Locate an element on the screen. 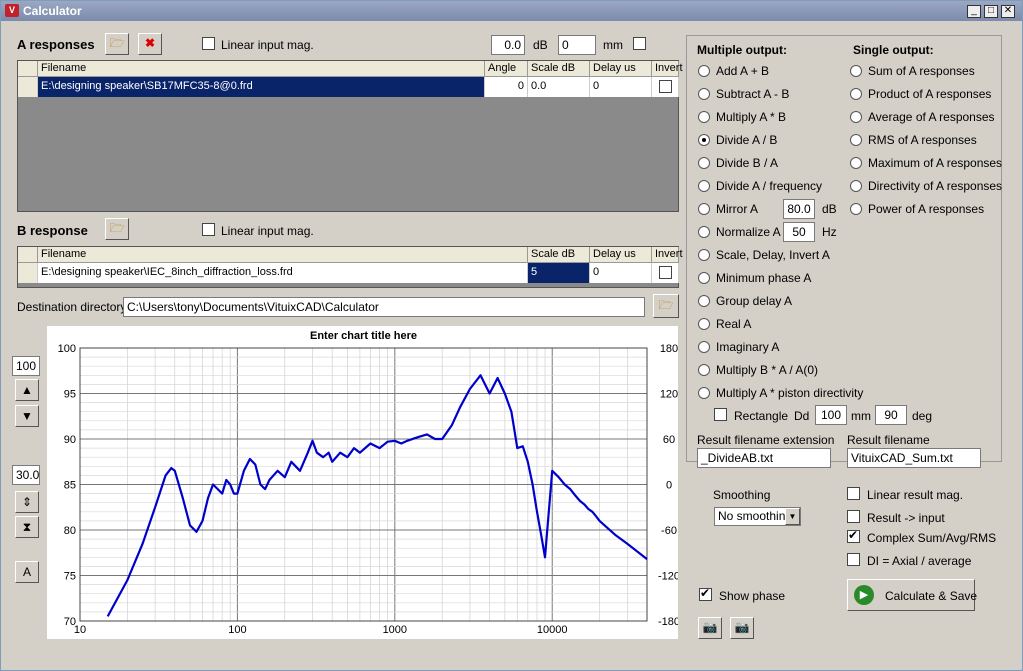  single-output-option-label: Power of A responses is located at coordinates (926, 209).